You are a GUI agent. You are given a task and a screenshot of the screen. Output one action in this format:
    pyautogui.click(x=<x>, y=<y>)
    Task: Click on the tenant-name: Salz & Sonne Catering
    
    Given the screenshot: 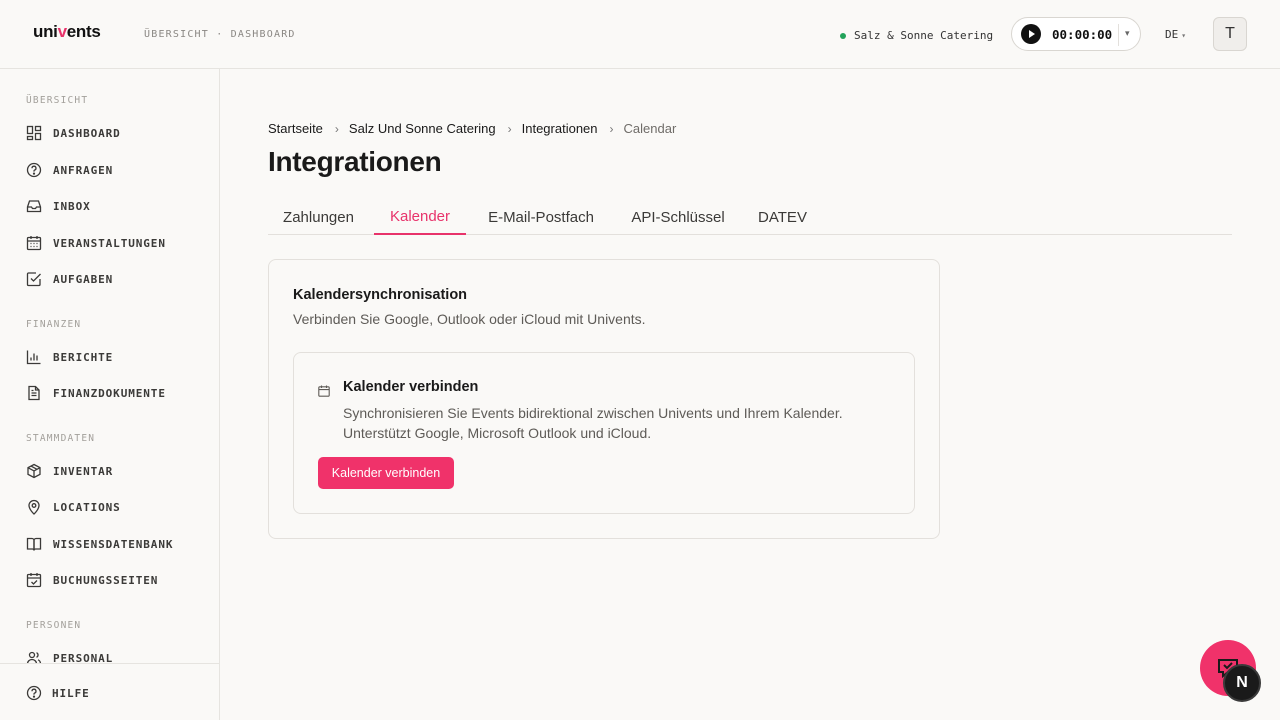 What is the action you would take?
    pyautogui.click(x=924, y=35)
    